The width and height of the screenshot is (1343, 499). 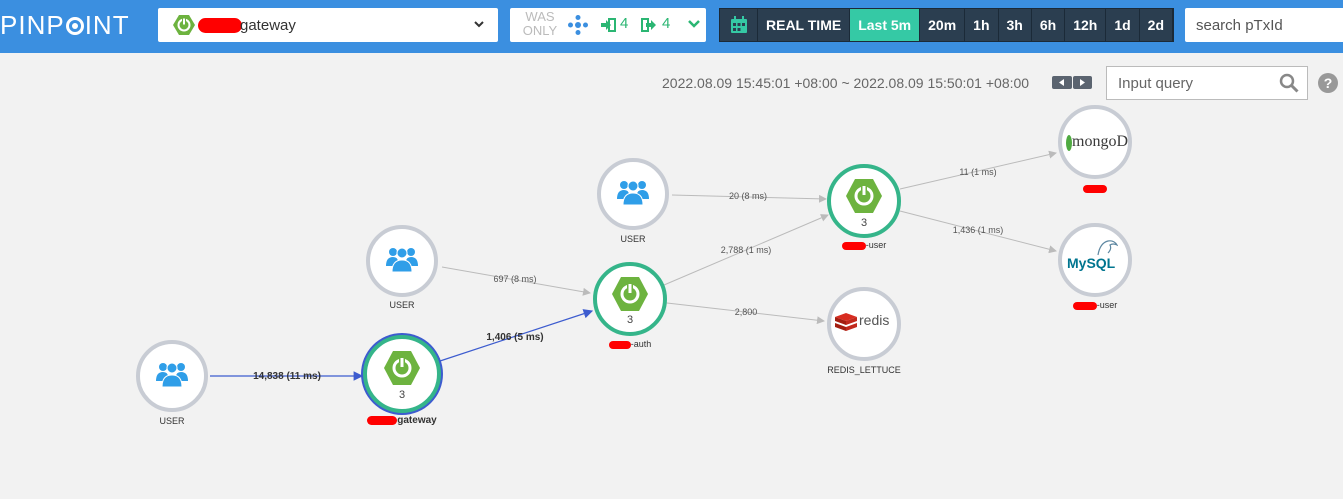 I want to click on node-label: gateway, so click(x=402, y=420).